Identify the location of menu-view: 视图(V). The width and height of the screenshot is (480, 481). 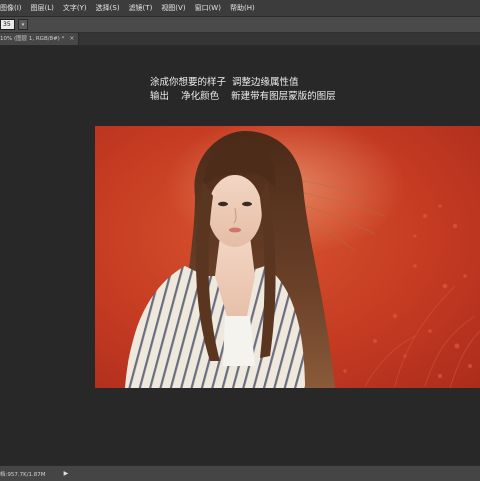
(173, 8).